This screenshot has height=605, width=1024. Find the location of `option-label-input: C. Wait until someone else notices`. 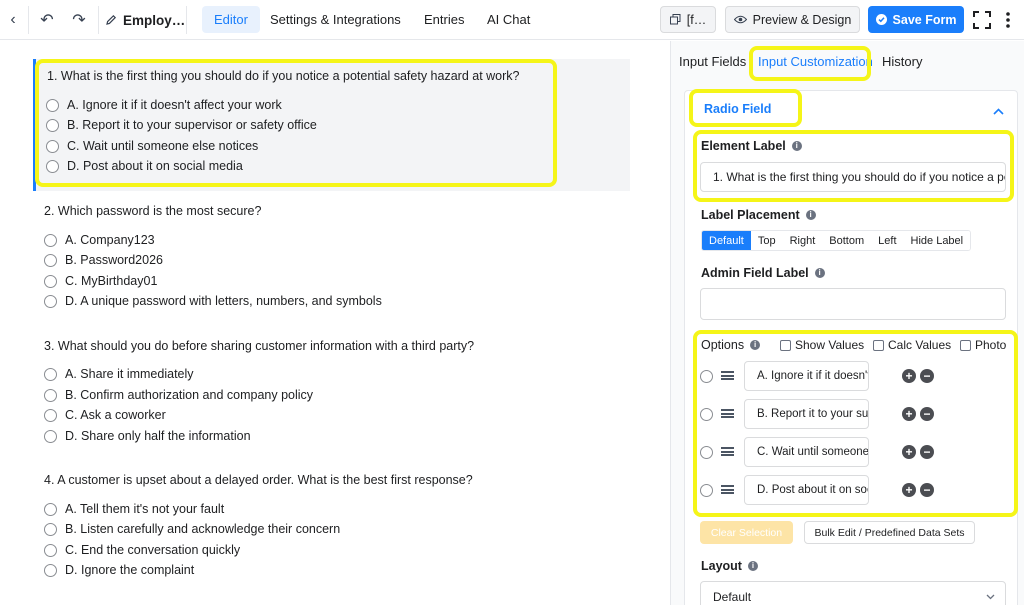

option-label-input: C. Wait until someone else notices is located at coordinates (806, 452).